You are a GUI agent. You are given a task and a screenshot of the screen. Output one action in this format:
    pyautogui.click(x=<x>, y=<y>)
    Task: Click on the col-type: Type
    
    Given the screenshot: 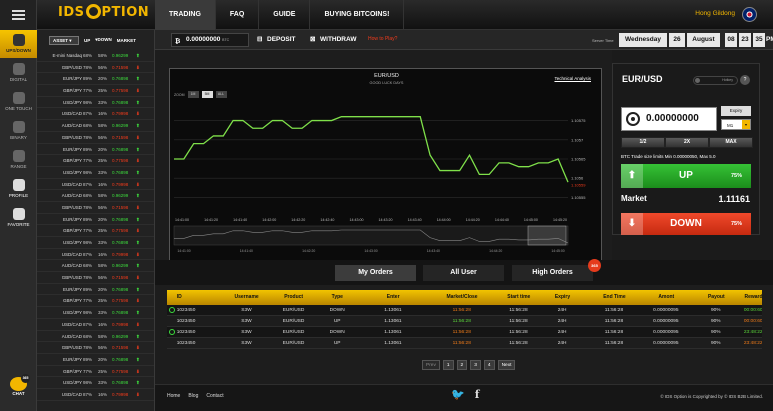 What is the action you would take?
    pyautogui.click(x=337, y=297)
    